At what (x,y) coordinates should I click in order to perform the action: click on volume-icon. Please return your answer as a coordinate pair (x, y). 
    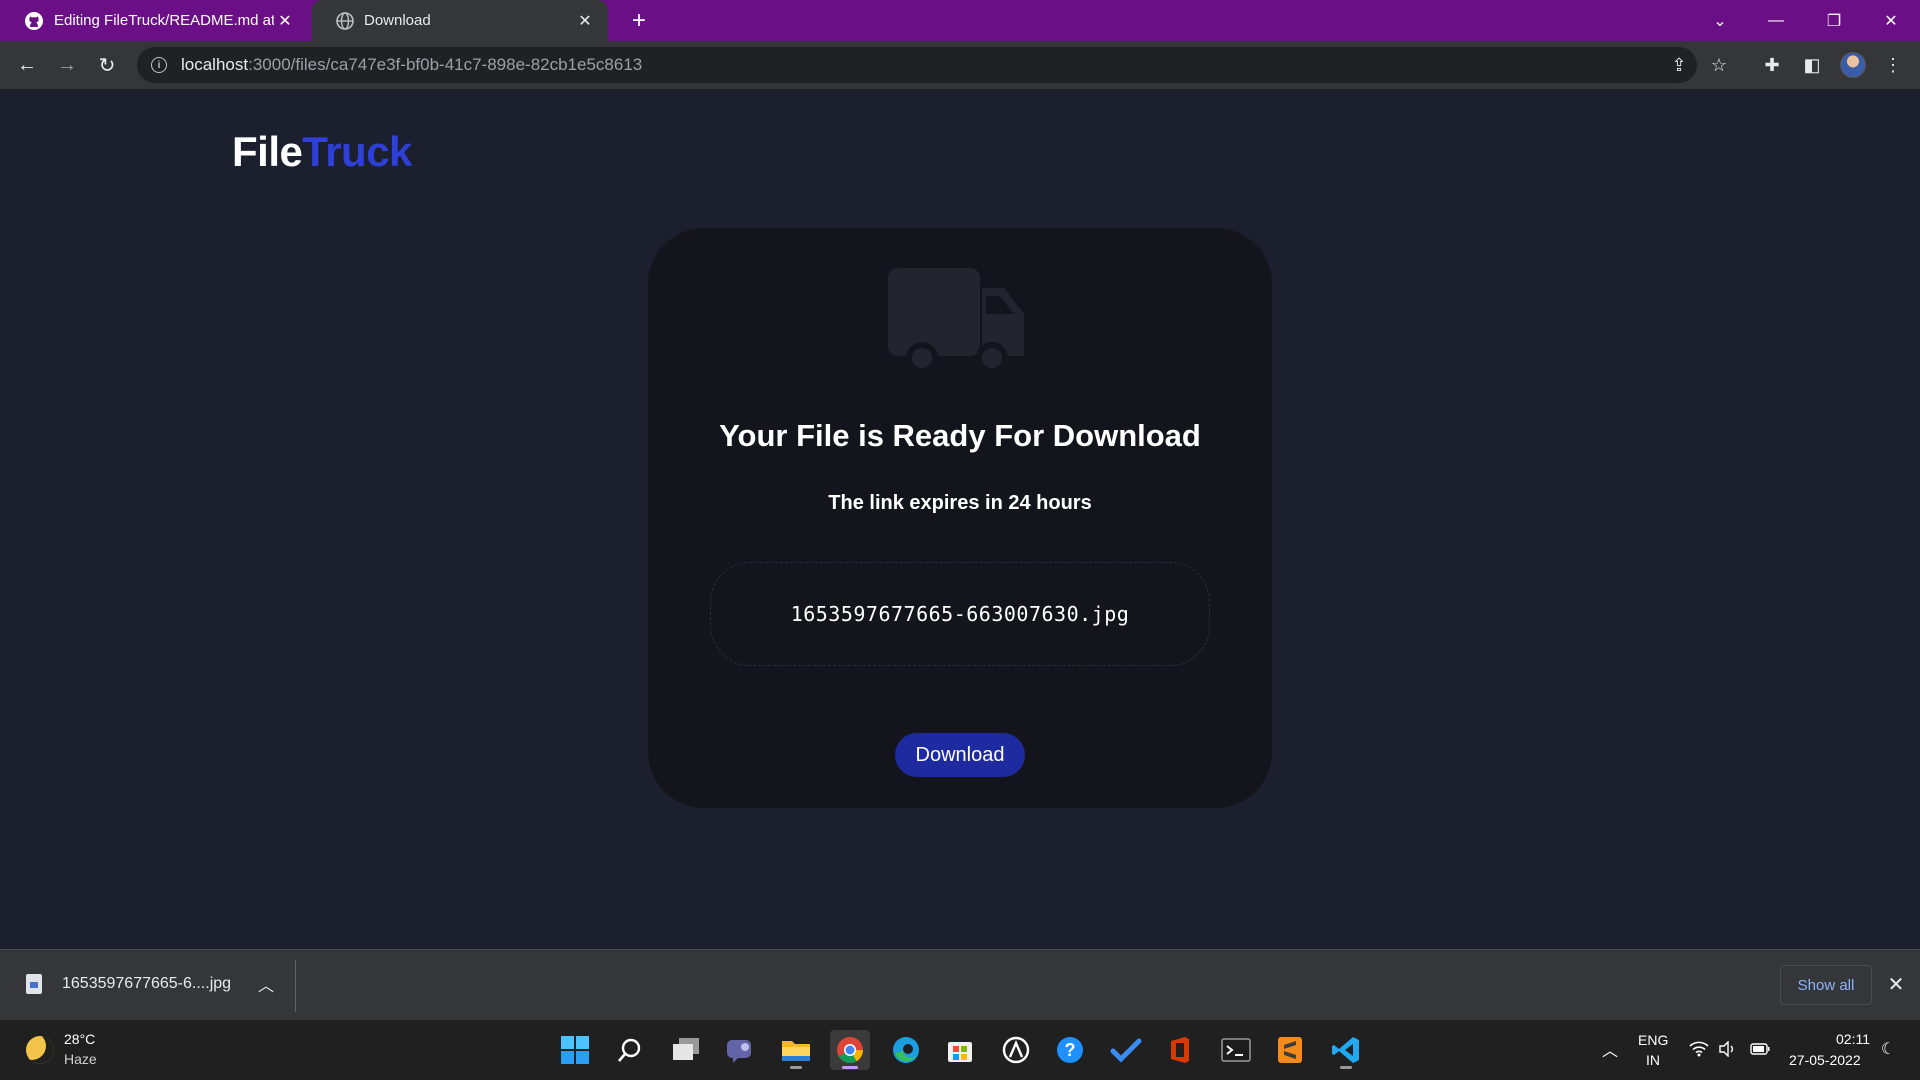
    Looking at the image, I should click on (1727, 1049).